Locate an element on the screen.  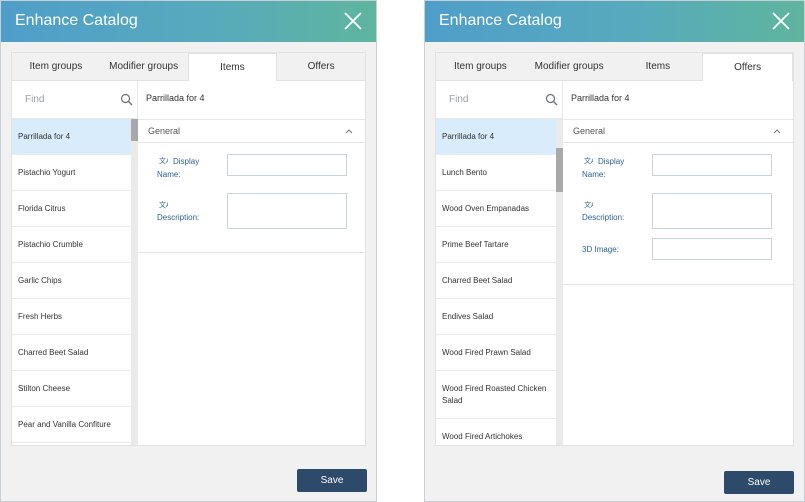
image-3d-field is located at coordinates (712, 249).